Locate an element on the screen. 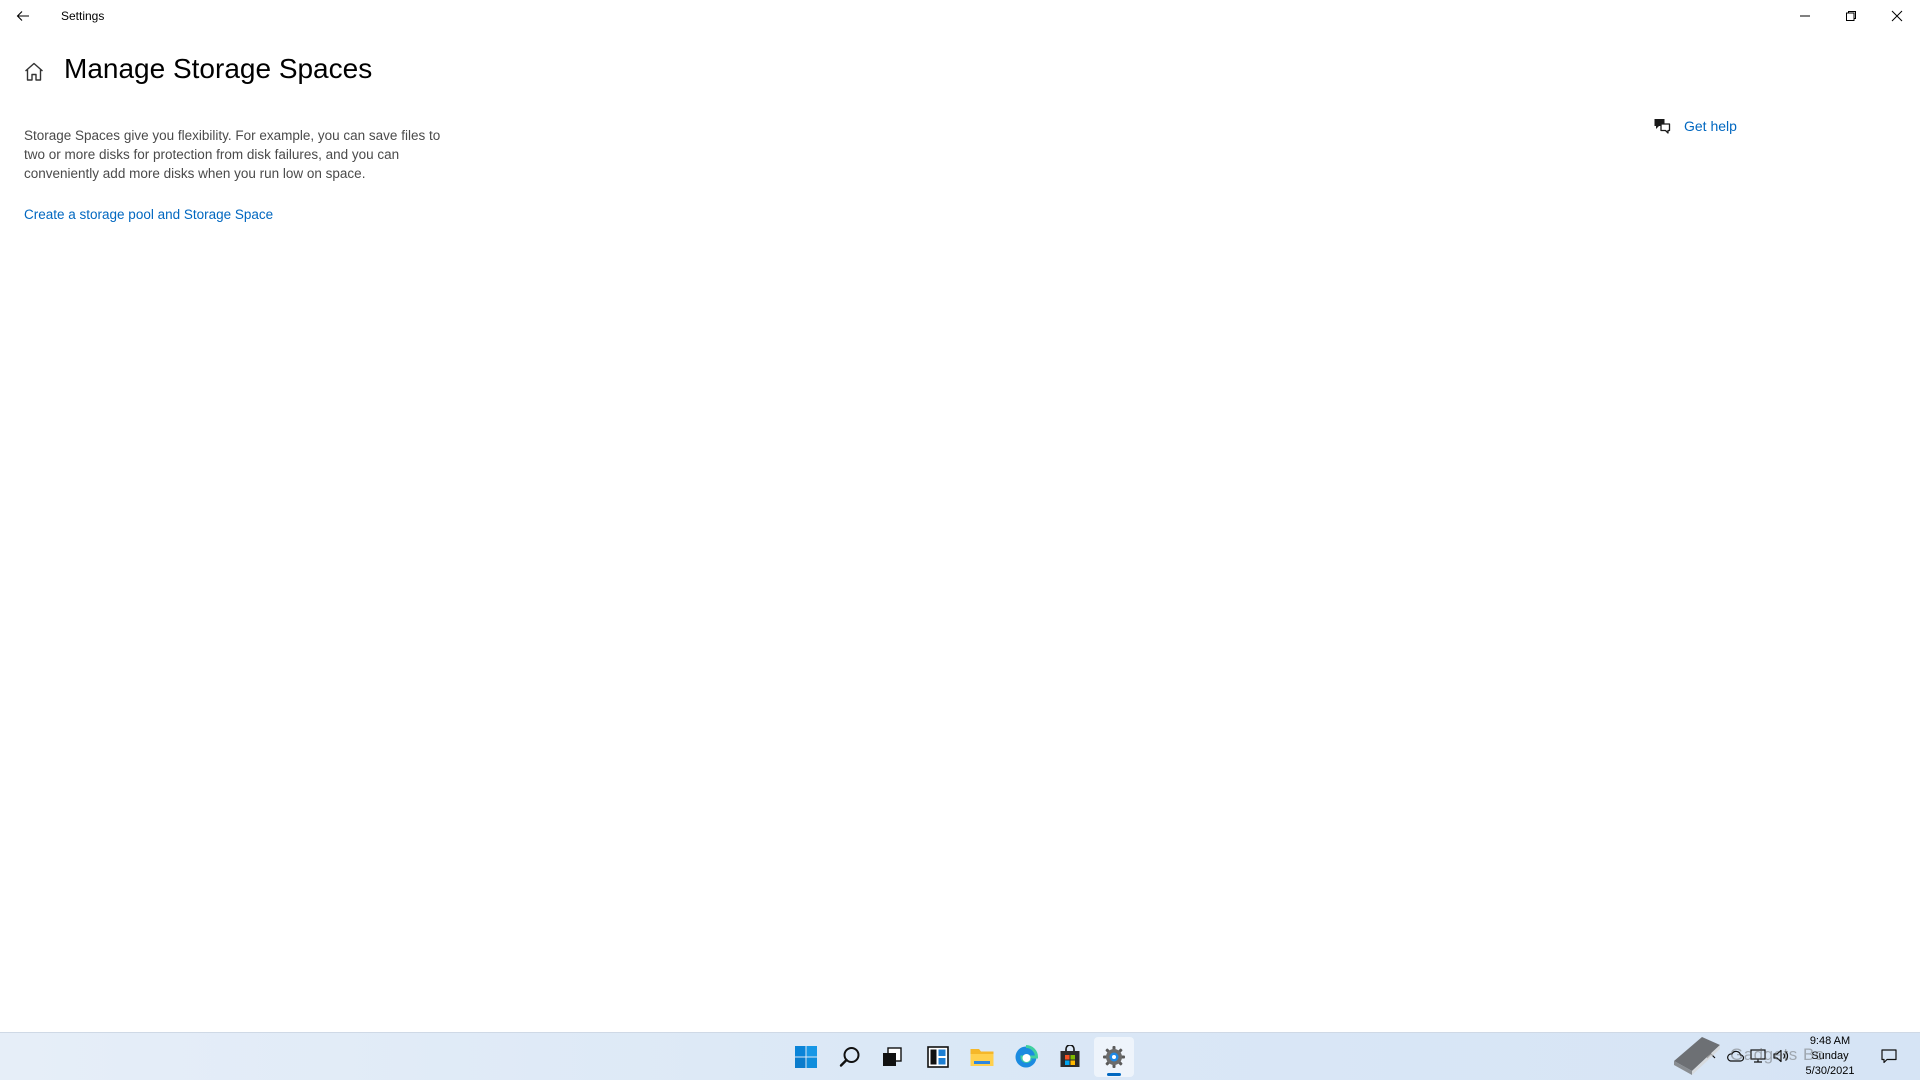 Image resolution: width=1920 pixels, height=1080 pixels. task-view-button is located at coordinates (892, 1057).